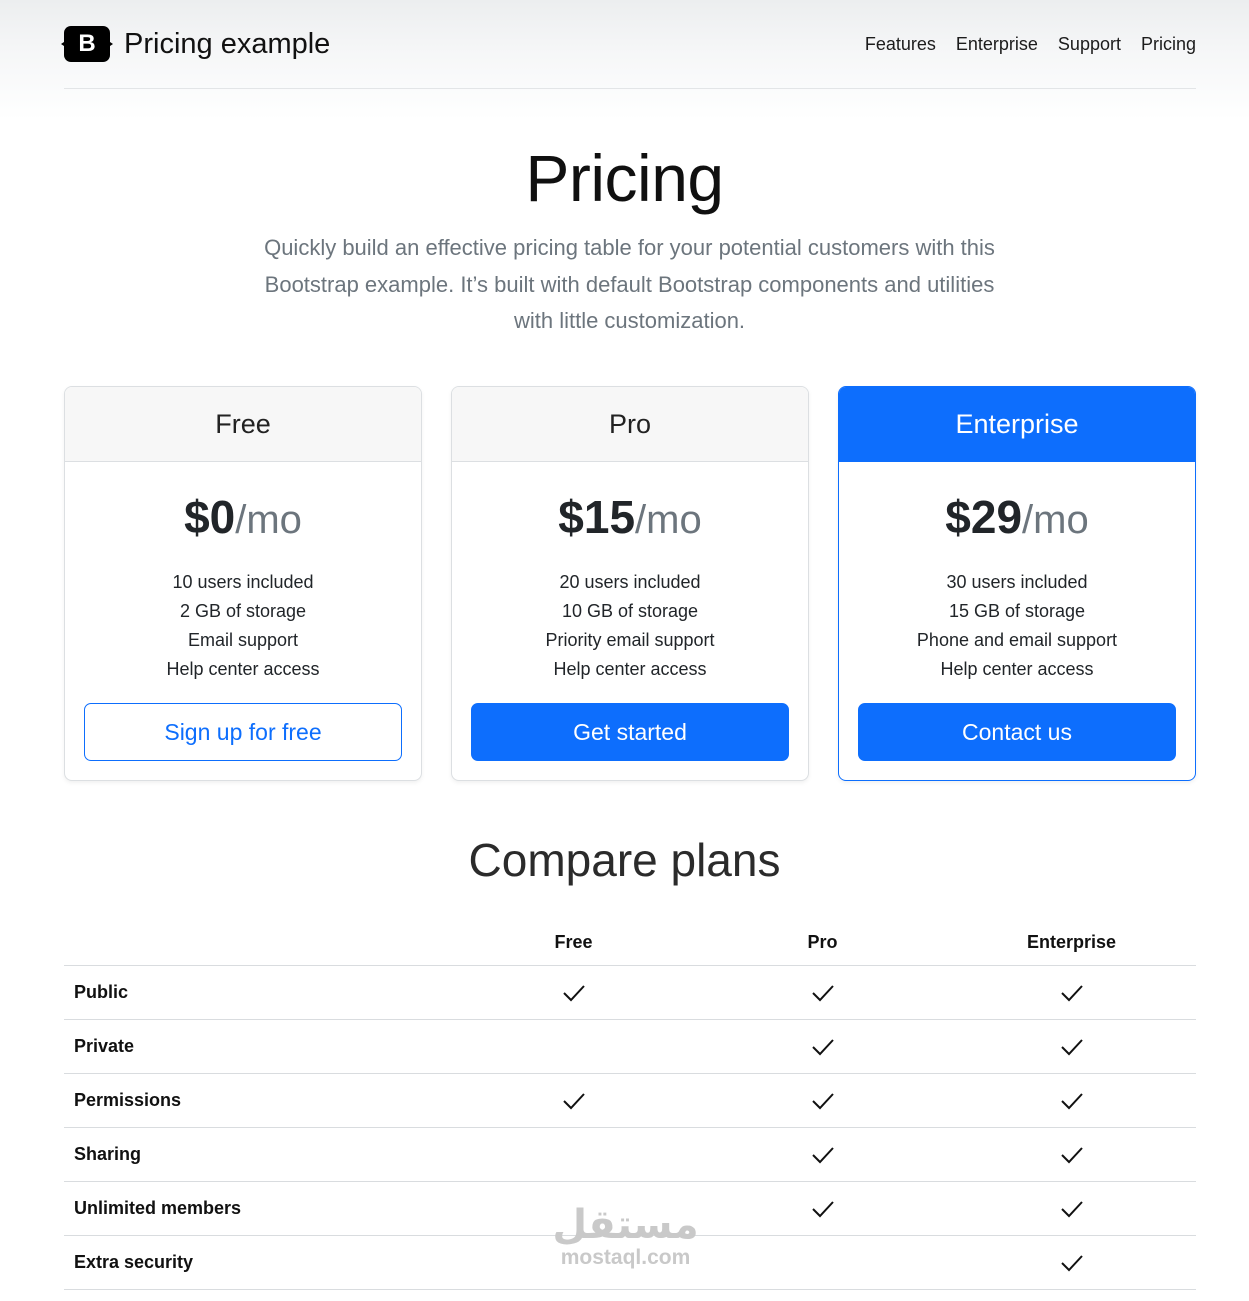 The width and height of the screenshot is (1249, 1301). Describe the element at coordinates (1017, 424) in the screenshot. I see `plan-name: Enterprise` at that location.